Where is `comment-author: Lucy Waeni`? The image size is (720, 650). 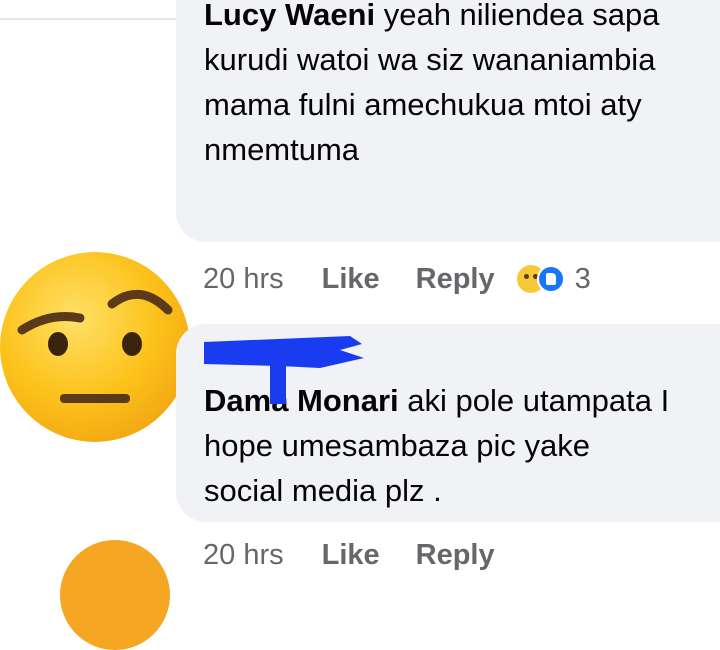
comment-author: Lucy Waeni is located at coordinates (289, 16).